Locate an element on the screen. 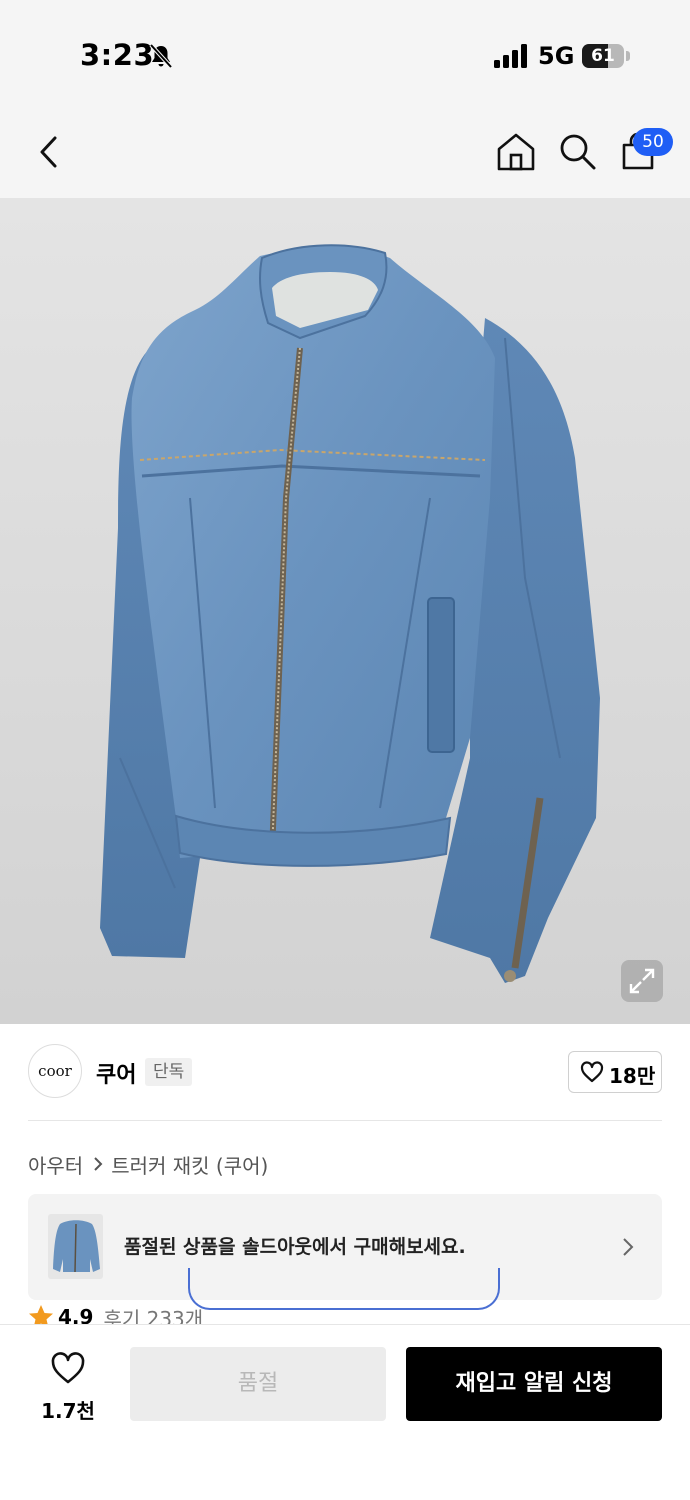 This screenshot has height=1500, width=690. status-bar: 3:23 5G 61 is located at coordinates (345, 50).